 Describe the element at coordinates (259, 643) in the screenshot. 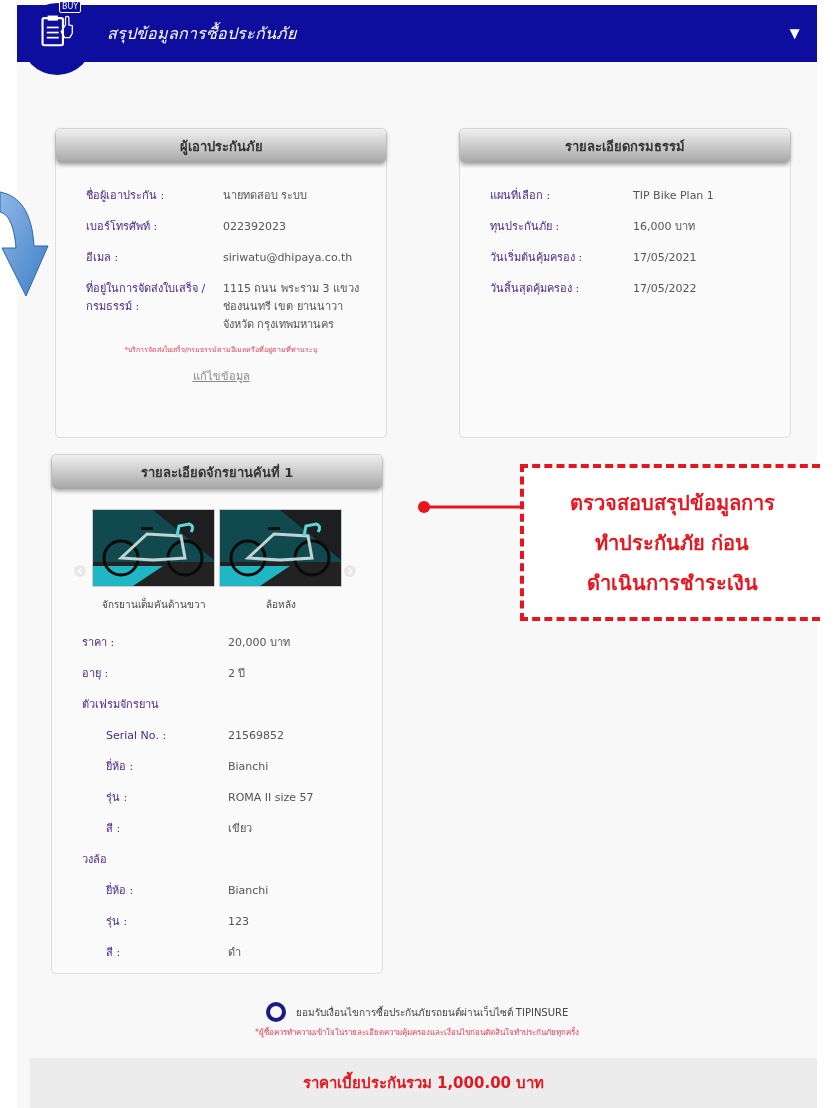

I see `field-value: 20,000 บาท` at that location.